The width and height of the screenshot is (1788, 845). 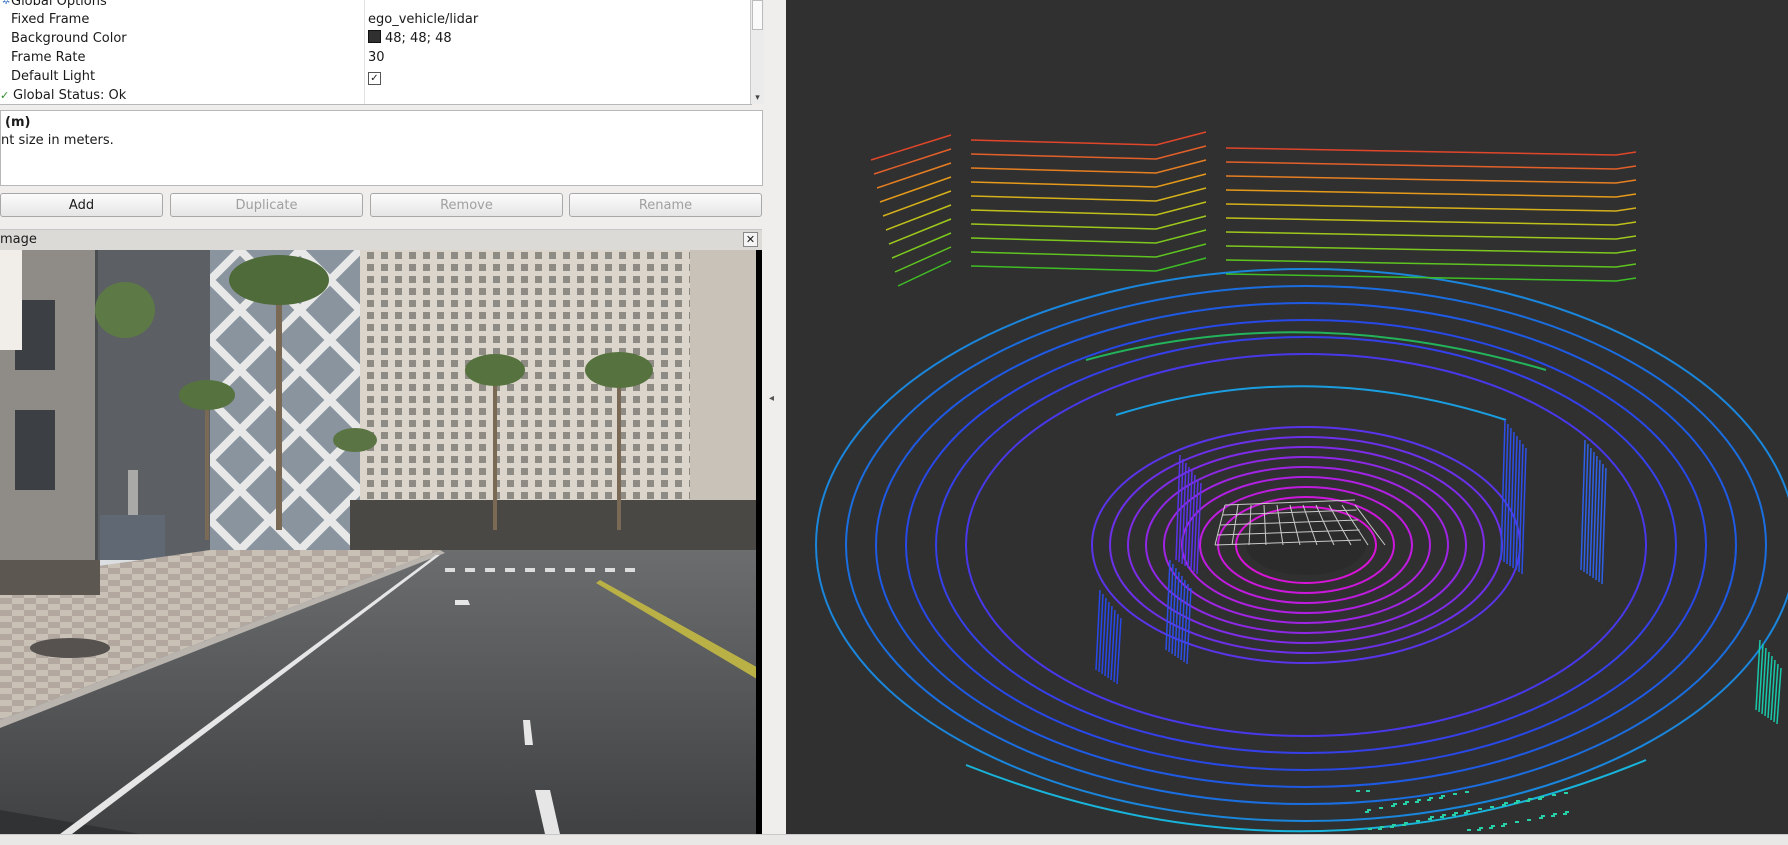 What do you see at coordinates (50, 19) in the screenshot?
I see `fixed-frame-label: Fixed Frame` at bounding box center [50, 19].